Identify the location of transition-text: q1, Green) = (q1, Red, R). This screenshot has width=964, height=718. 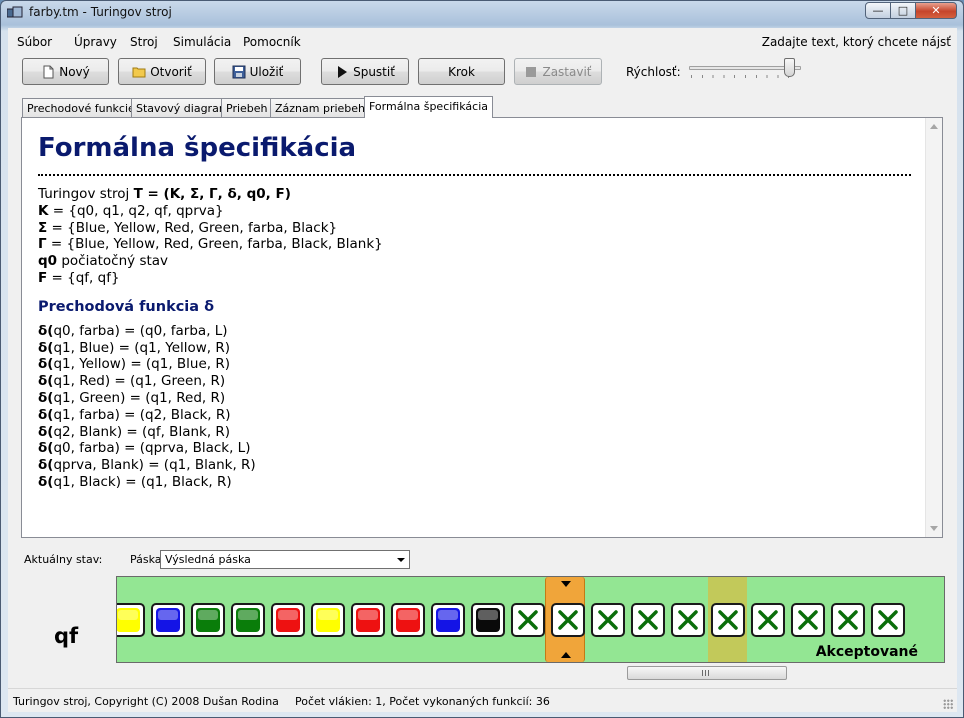
(139, 397).